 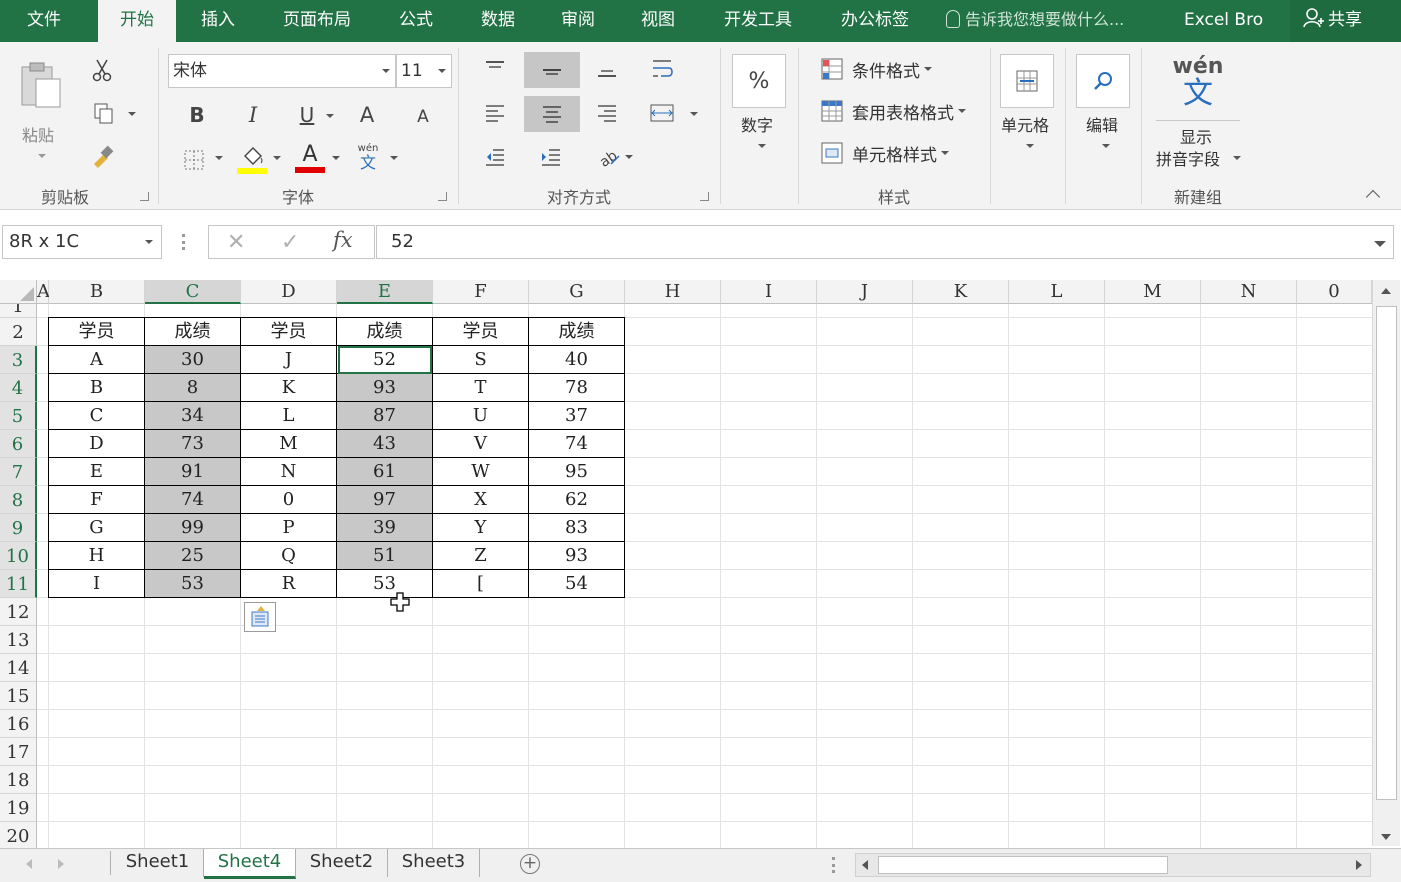 I want to click on merge-center-button, so click(x=662, y=113).